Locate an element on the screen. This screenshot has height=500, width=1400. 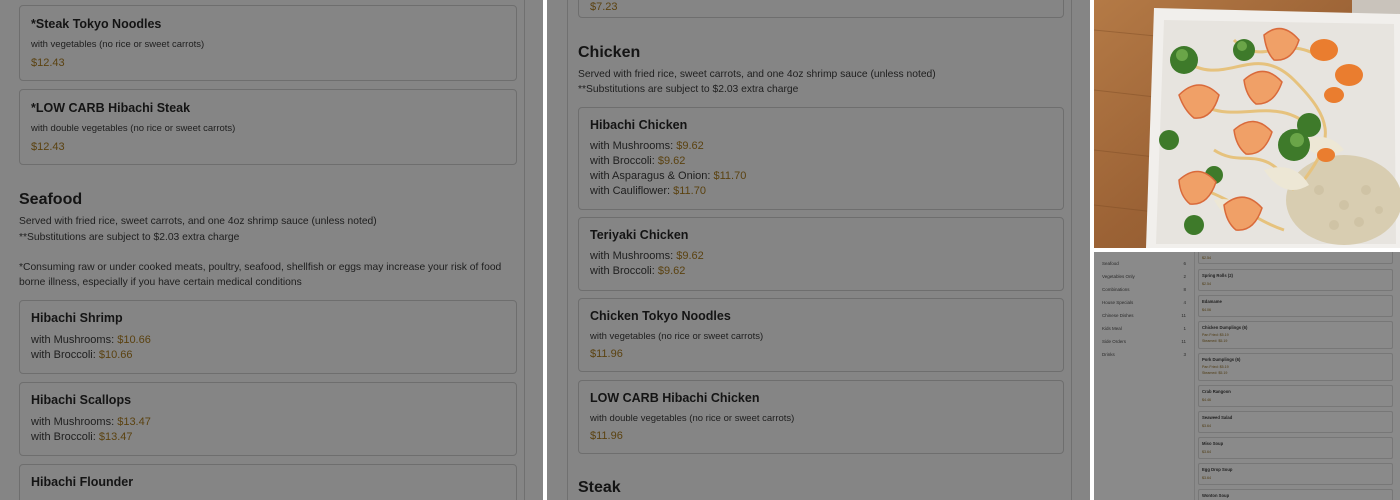
item-price: $7.23 is located at coordinates (604, 7).